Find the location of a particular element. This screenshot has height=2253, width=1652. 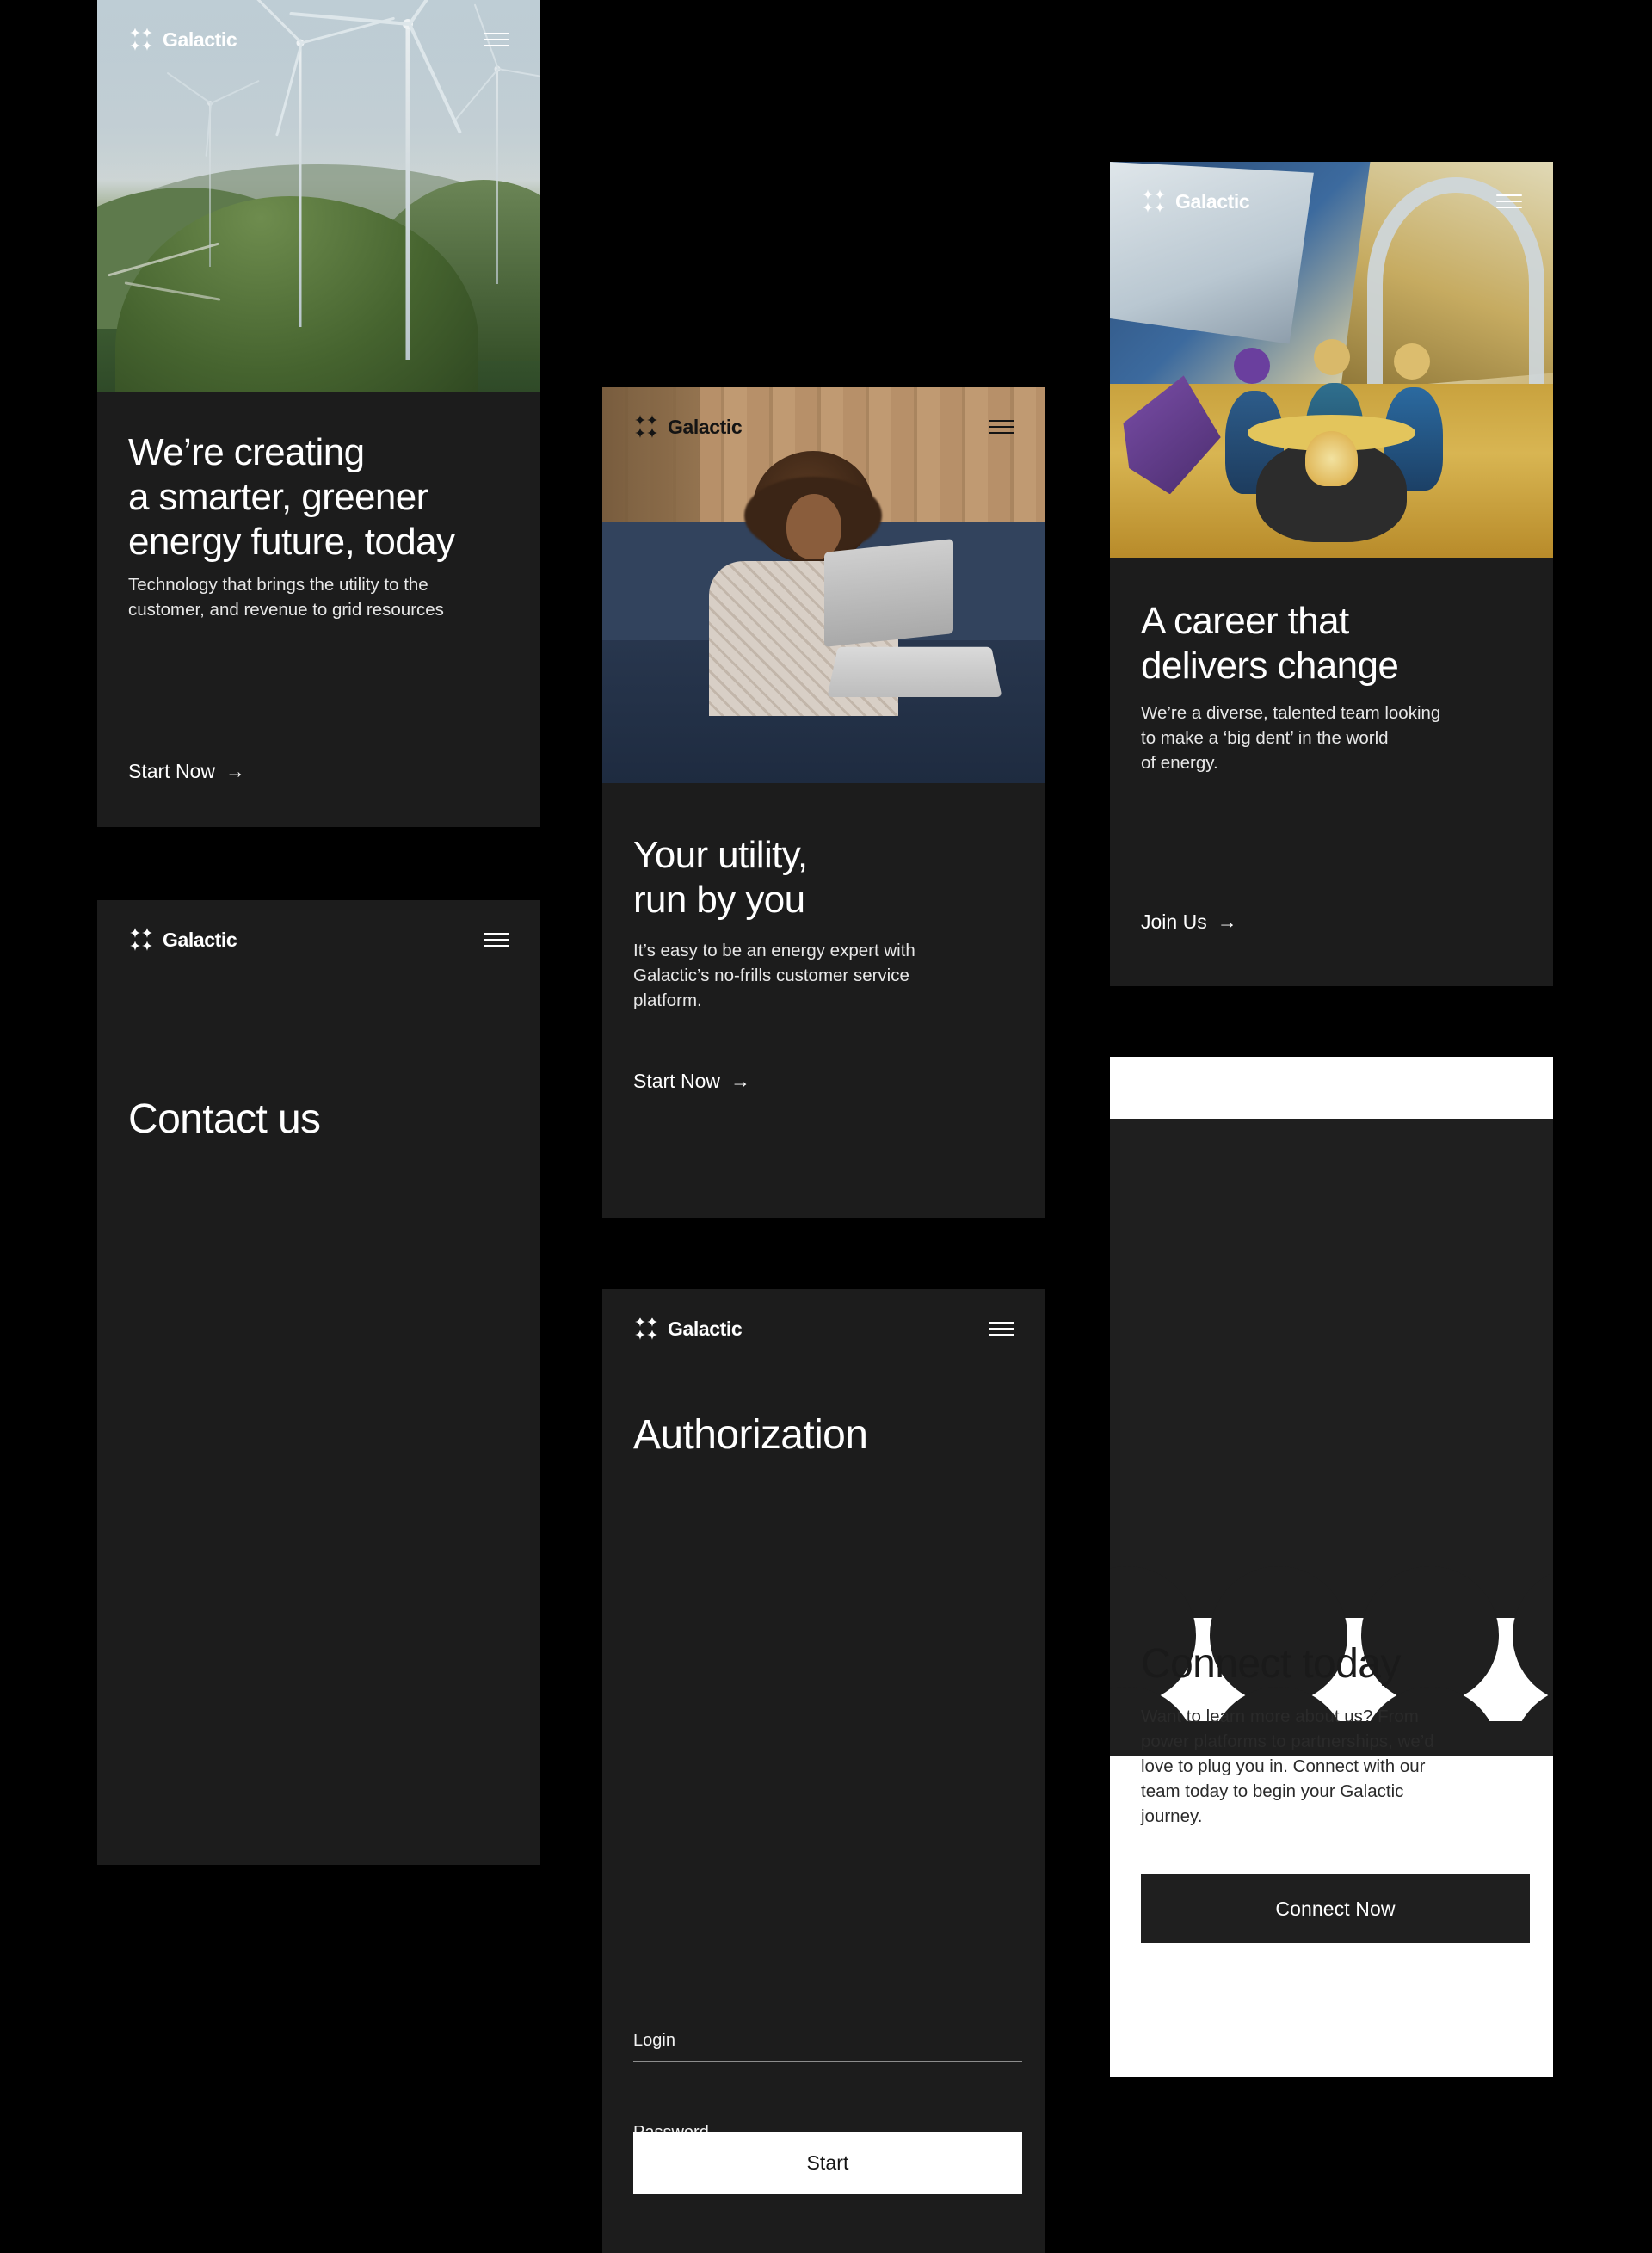

hero-start-now-link: Start Now → is located at coordinates (186, 771).